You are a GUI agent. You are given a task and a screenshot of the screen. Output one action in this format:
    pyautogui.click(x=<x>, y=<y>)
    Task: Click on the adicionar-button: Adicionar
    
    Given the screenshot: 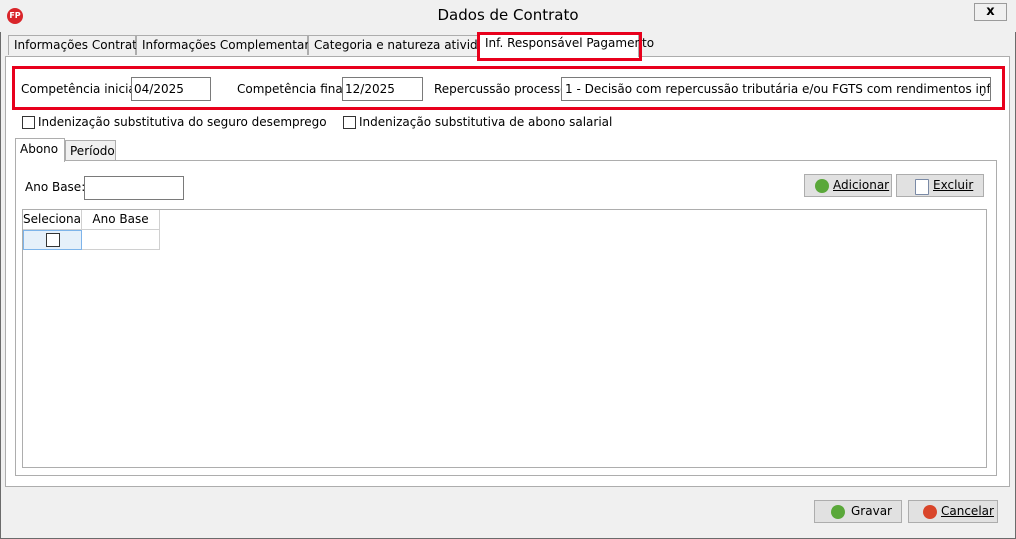 What is the action you would take?
    pyautogui.click(x=848, y=185)
    